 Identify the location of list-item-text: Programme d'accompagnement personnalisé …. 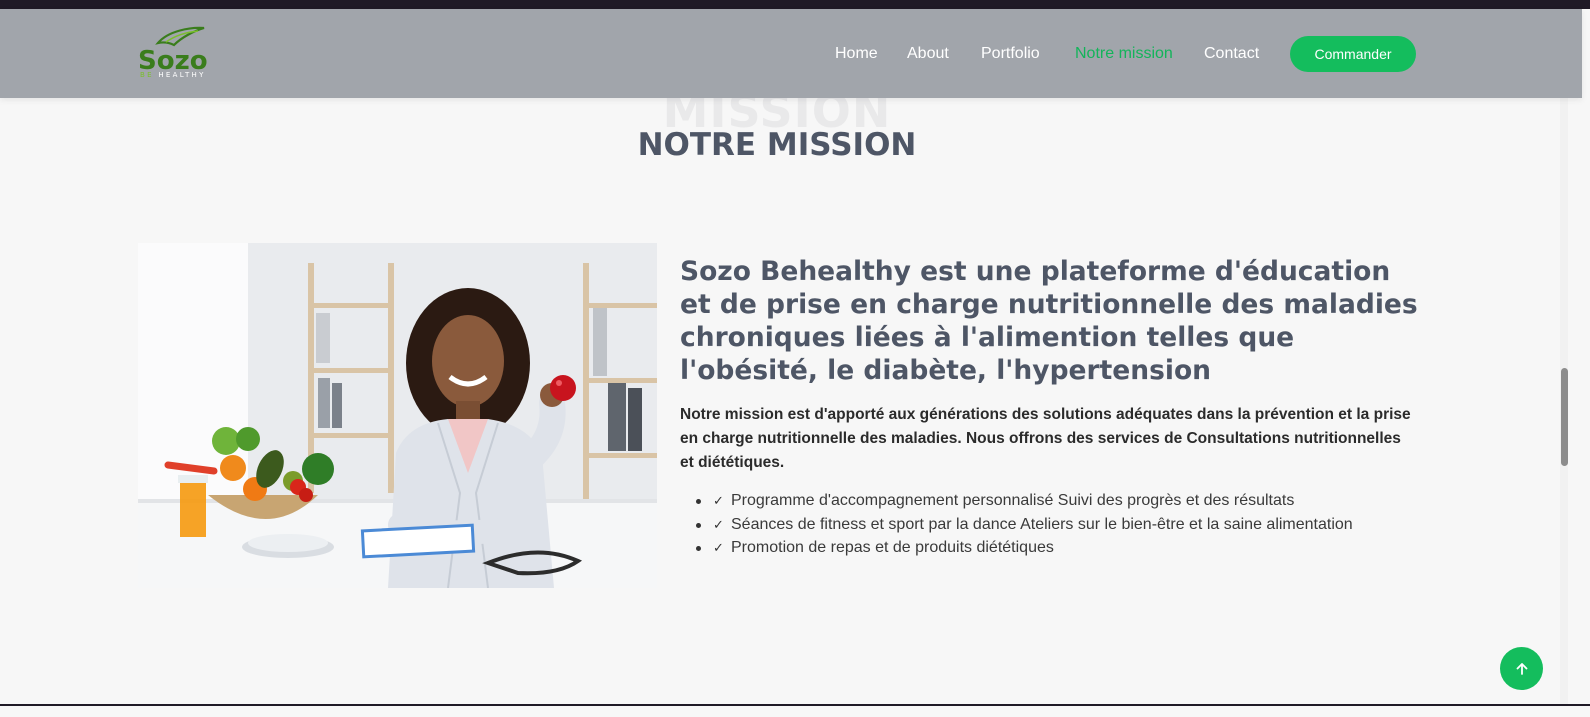
(1013, 500).